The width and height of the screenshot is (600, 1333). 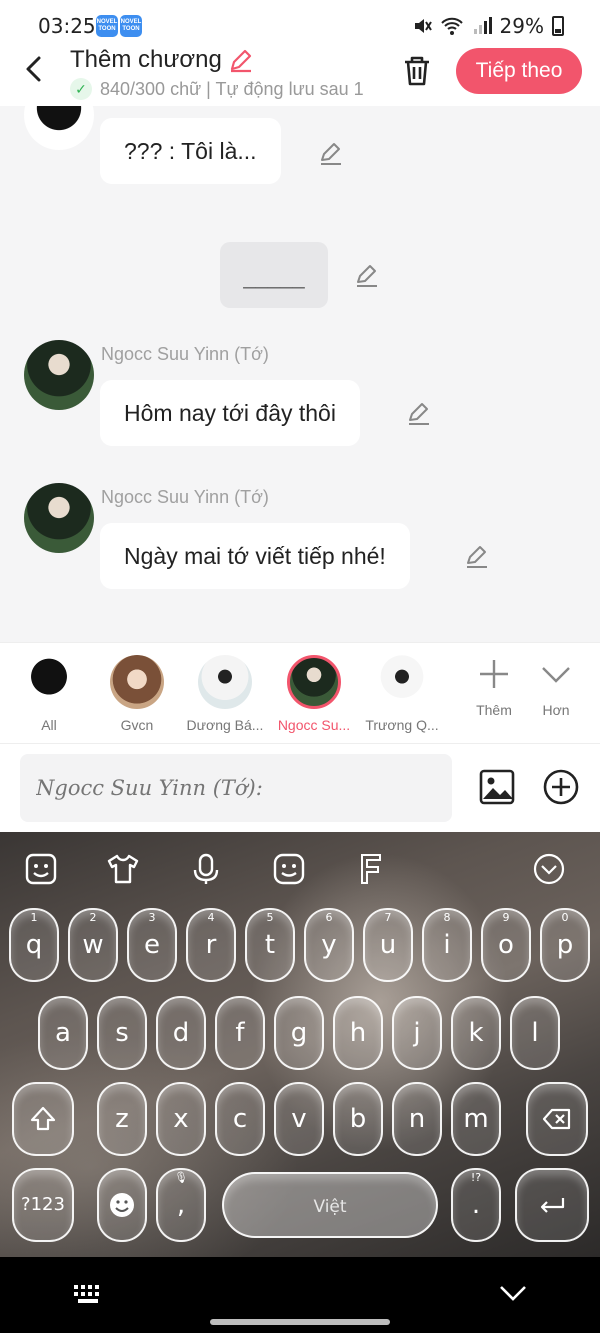 I want to click on expand-characters-button: Hơn, so click(x=556, y=687).